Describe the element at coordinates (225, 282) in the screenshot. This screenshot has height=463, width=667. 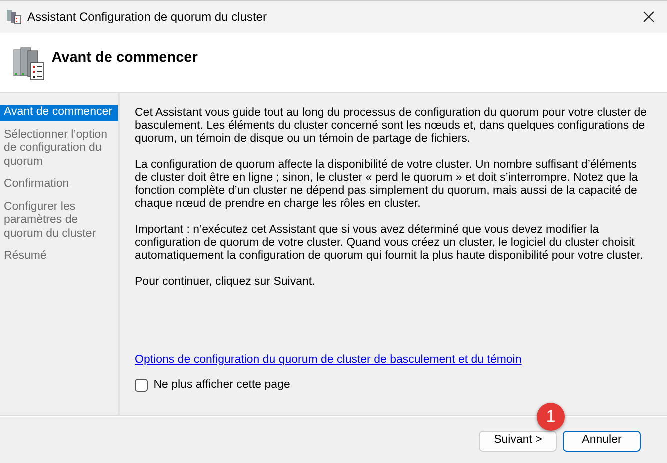
I see `paragraph: Pour continuer, cliquez sur Suivant.` at that location.